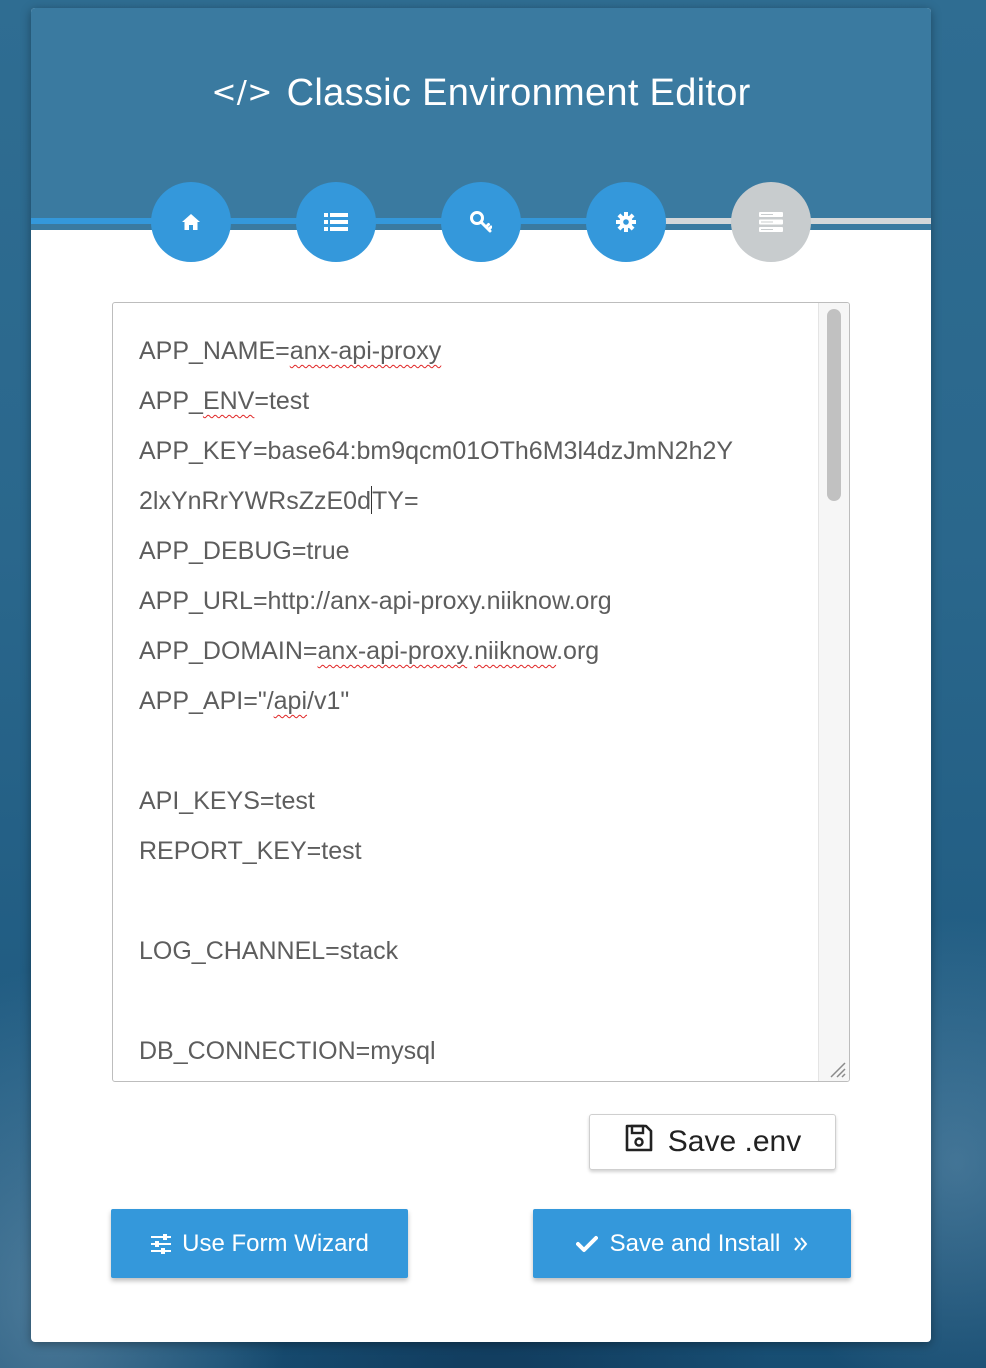 This screenshot has width=986, height=1368. I want to click on save-and-install-button: Save and Install, so click(692, 1243).